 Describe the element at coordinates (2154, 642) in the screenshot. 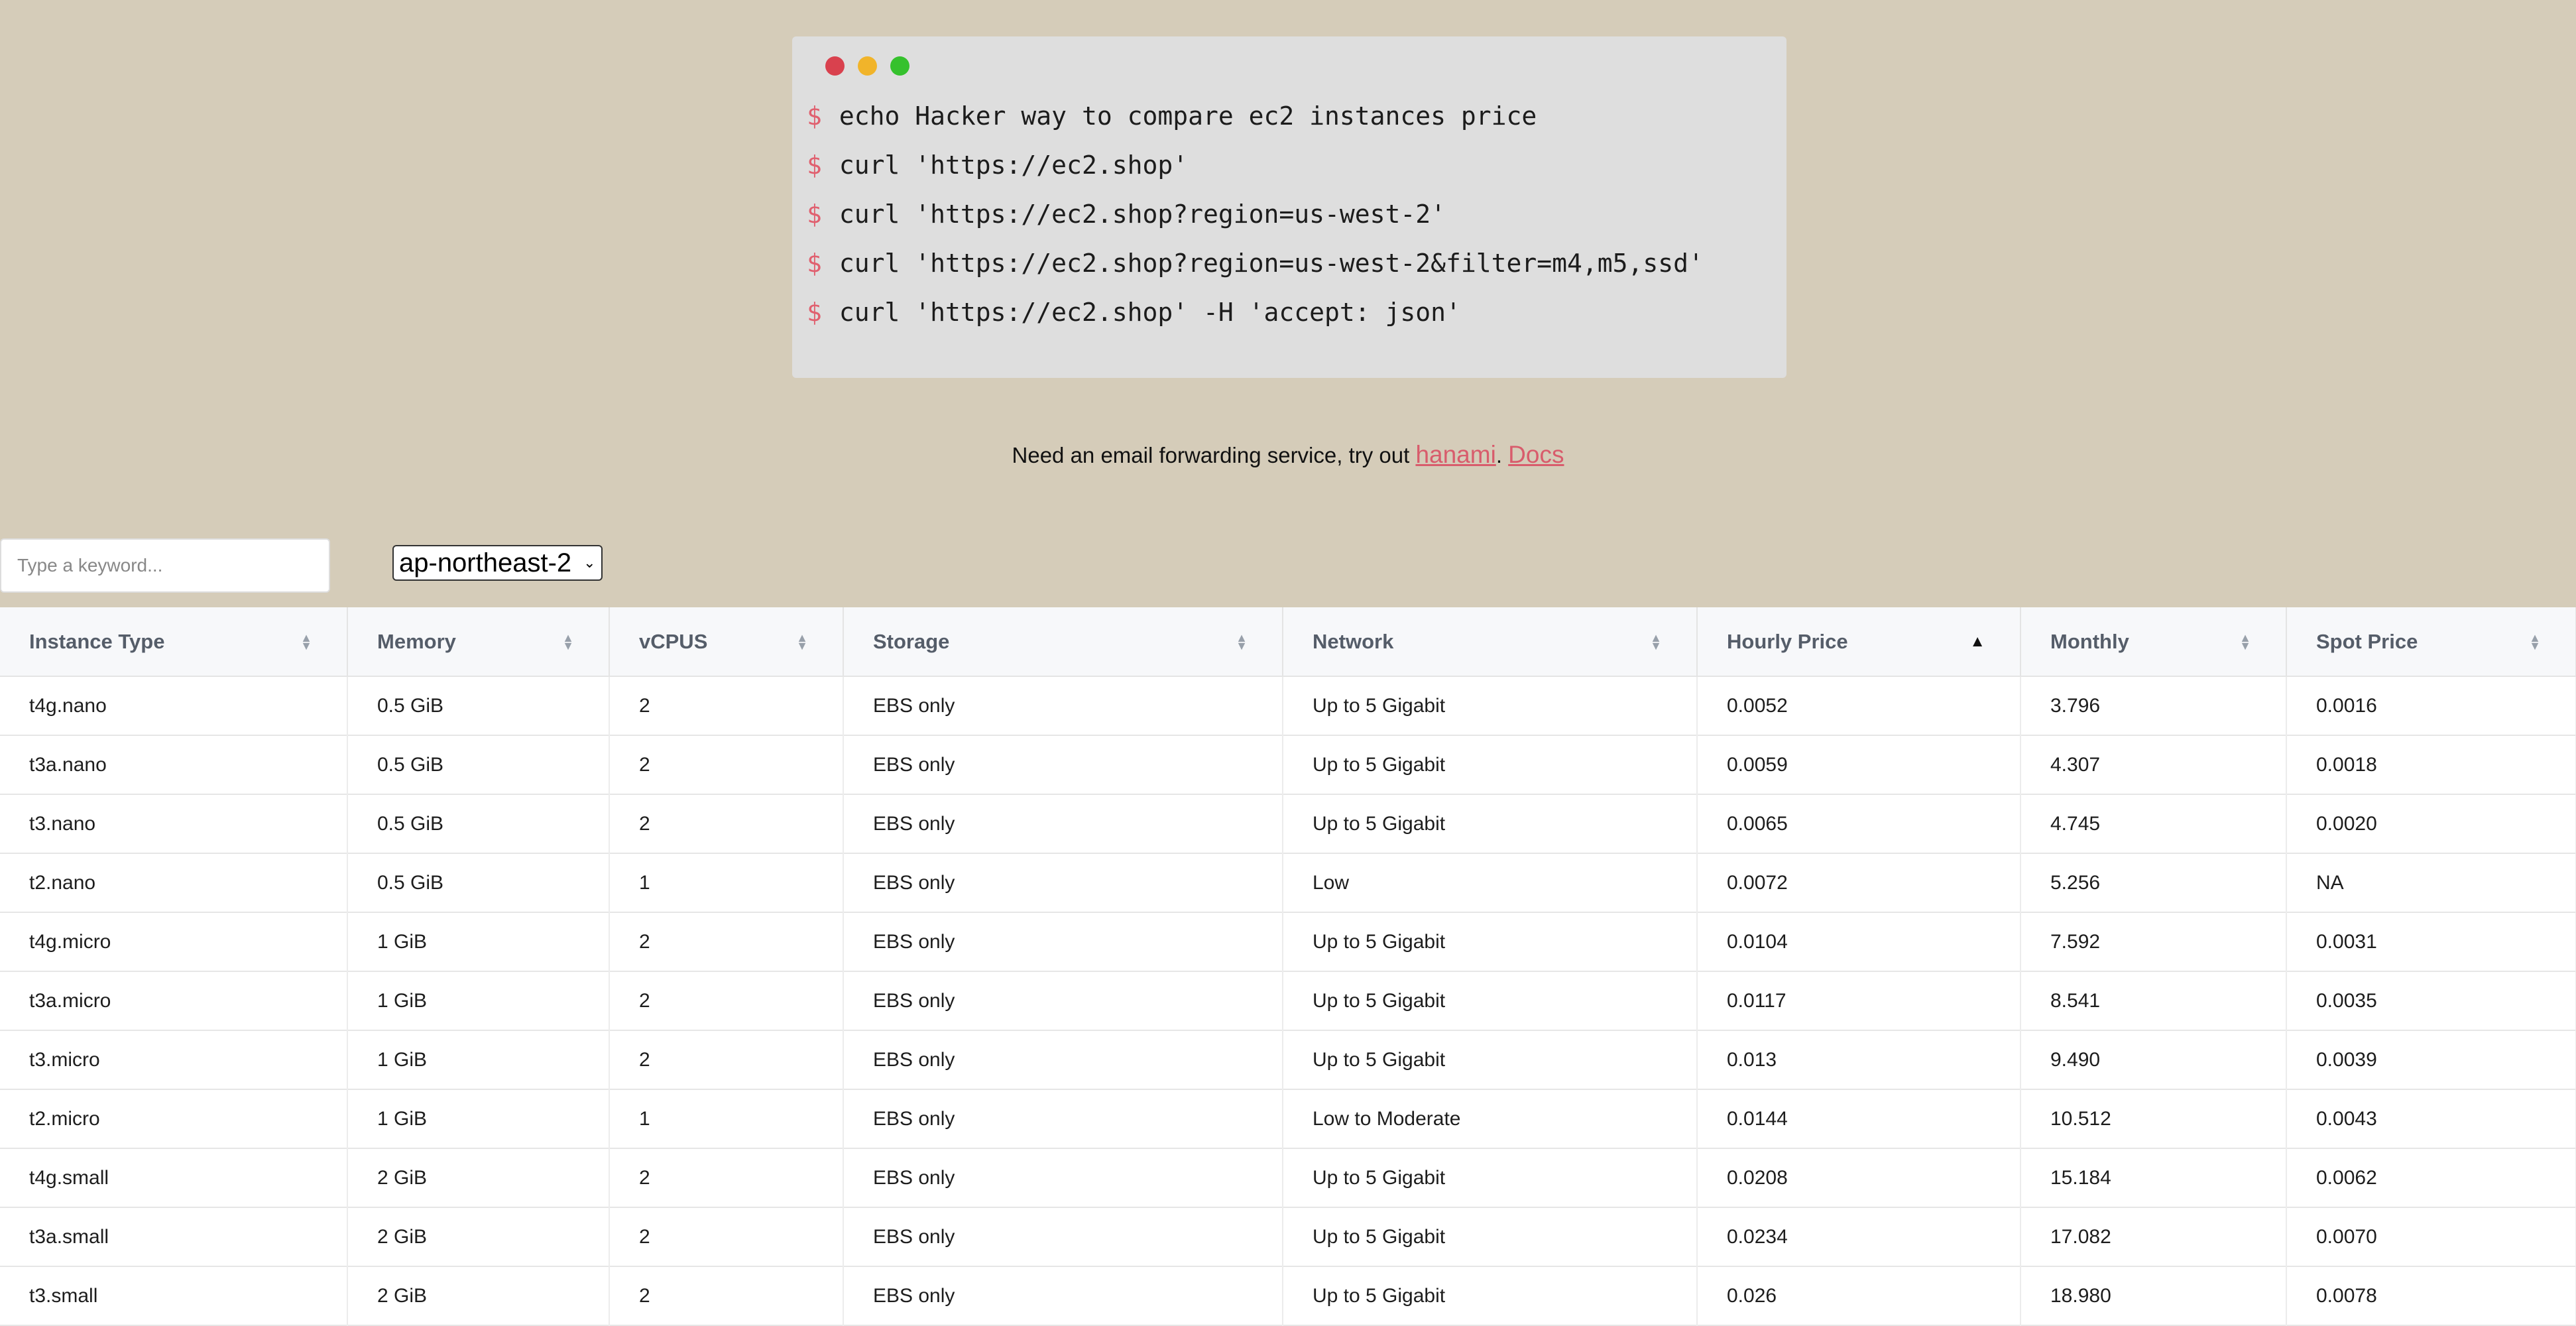

I see `column-header: Monthly ▲ ▼` at that location.